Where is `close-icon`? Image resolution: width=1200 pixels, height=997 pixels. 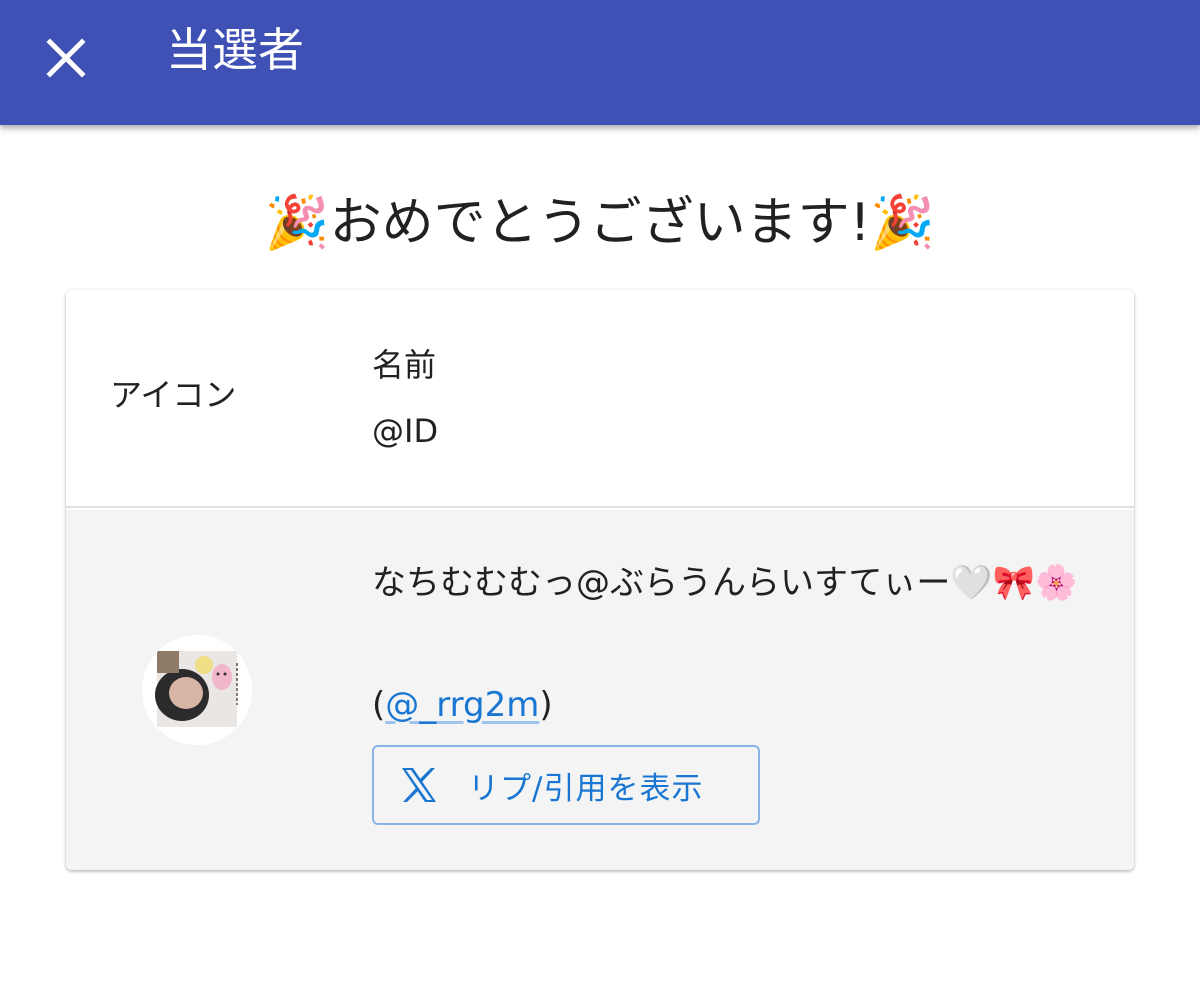
close-icon is located at coordinates (66, 58).